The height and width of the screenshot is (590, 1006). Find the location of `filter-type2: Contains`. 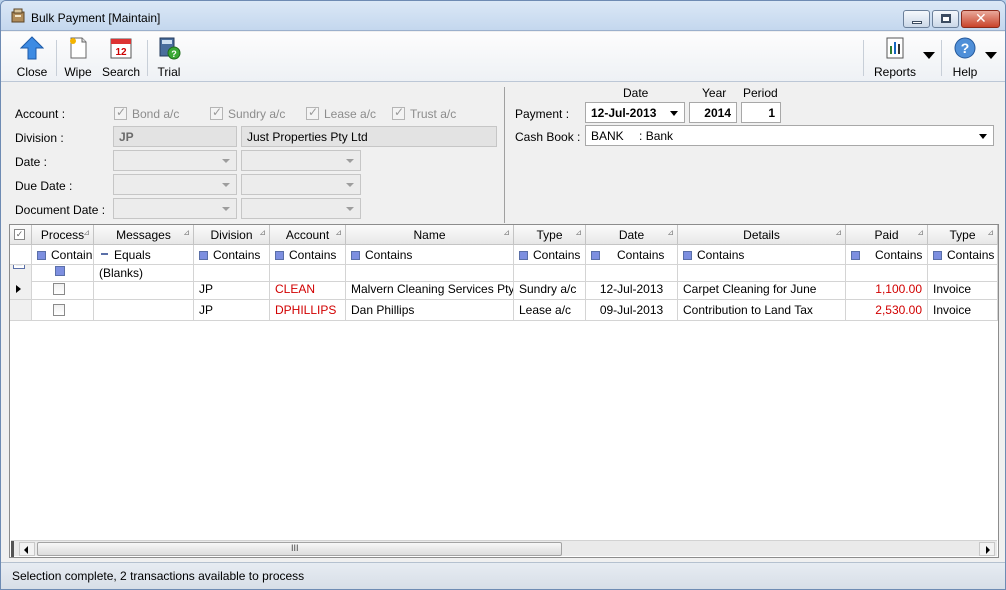

filter-type2: Contains is located at coordinates (963, 255).